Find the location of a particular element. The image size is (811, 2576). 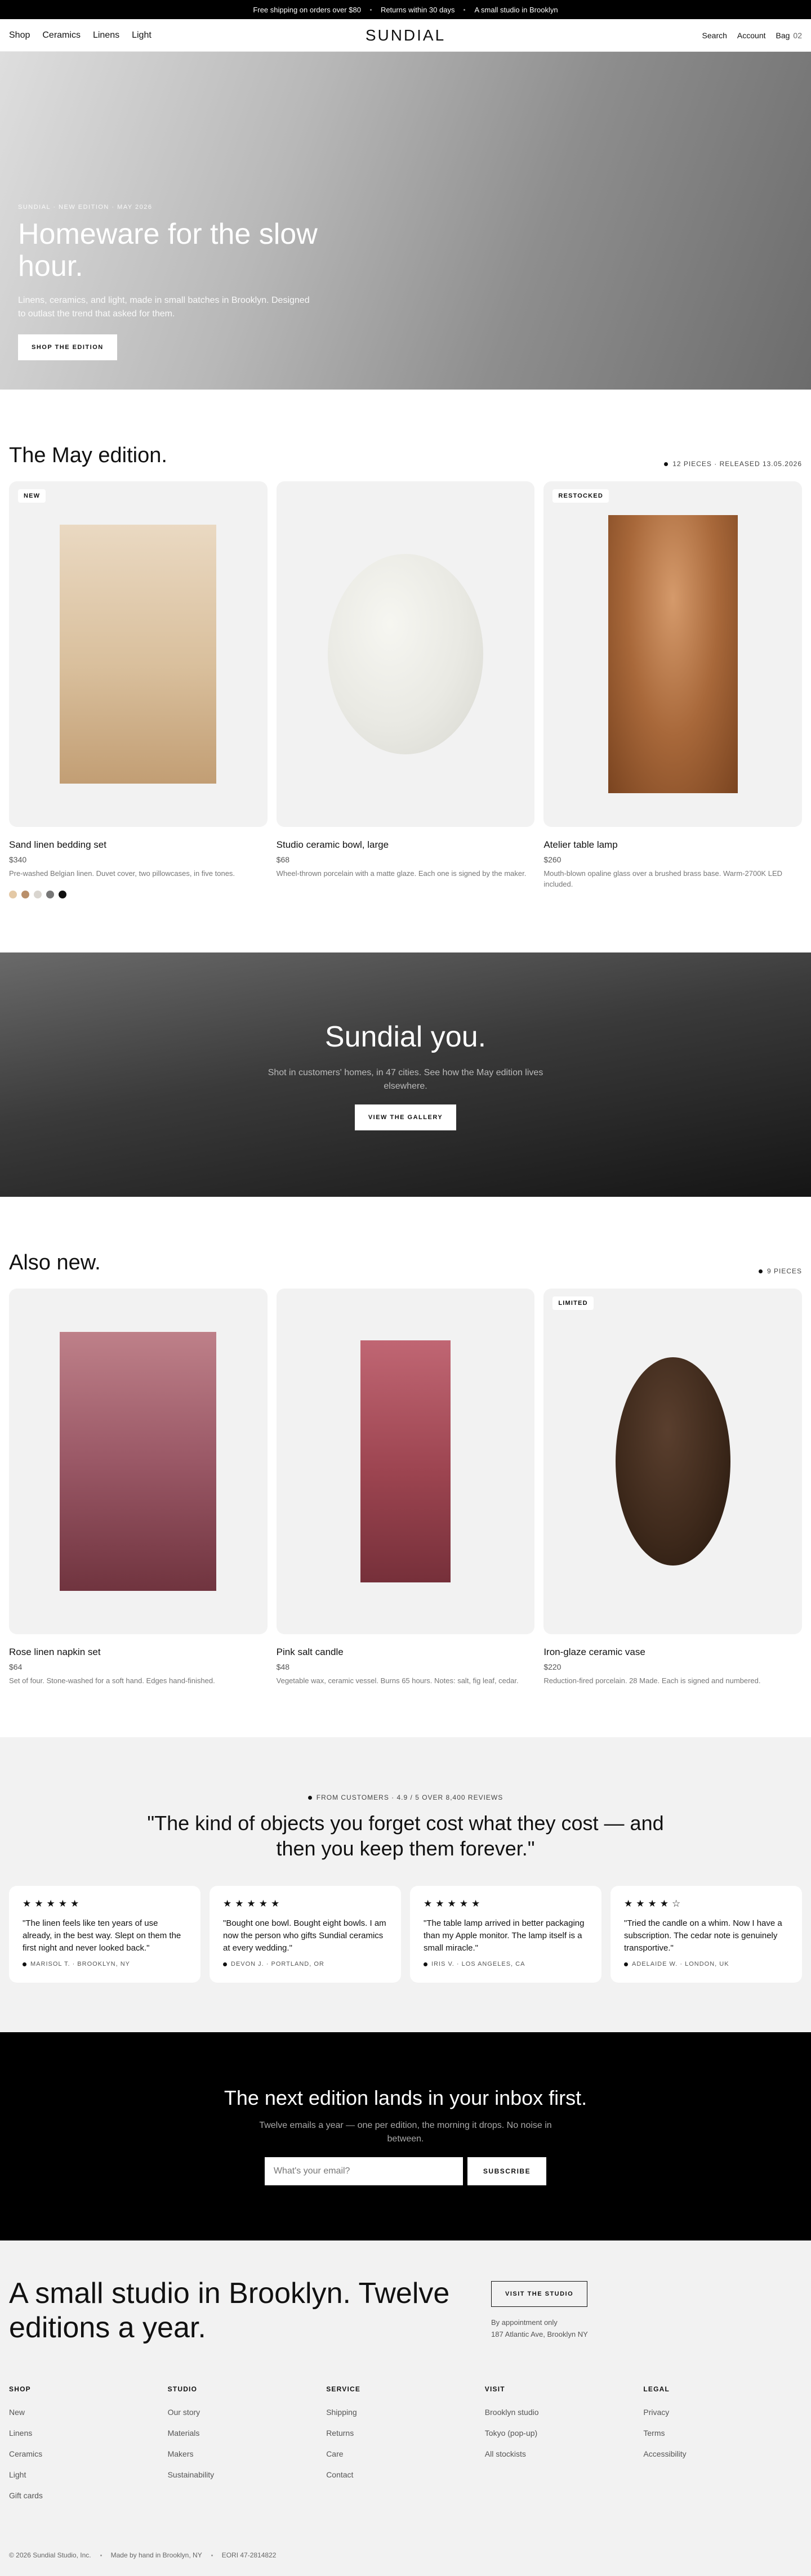

product-name: Sand linen bedding set is located at coordinates (138, 845).